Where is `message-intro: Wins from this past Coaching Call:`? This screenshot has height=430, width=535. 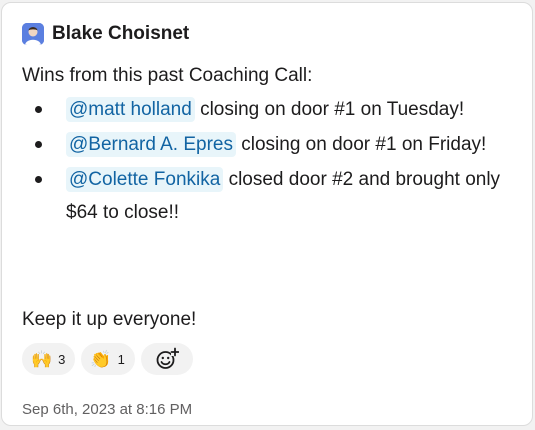 message-intro: Wins from this past Coaching Call: is located at coordinates (167, 75).